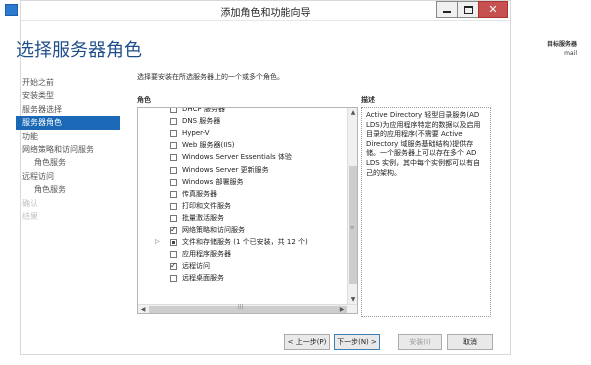  What do you see at coordinates (203, 278) in the screenshot?
I see `role-label: 远程桌面服务` at bounding box center [203, 278].